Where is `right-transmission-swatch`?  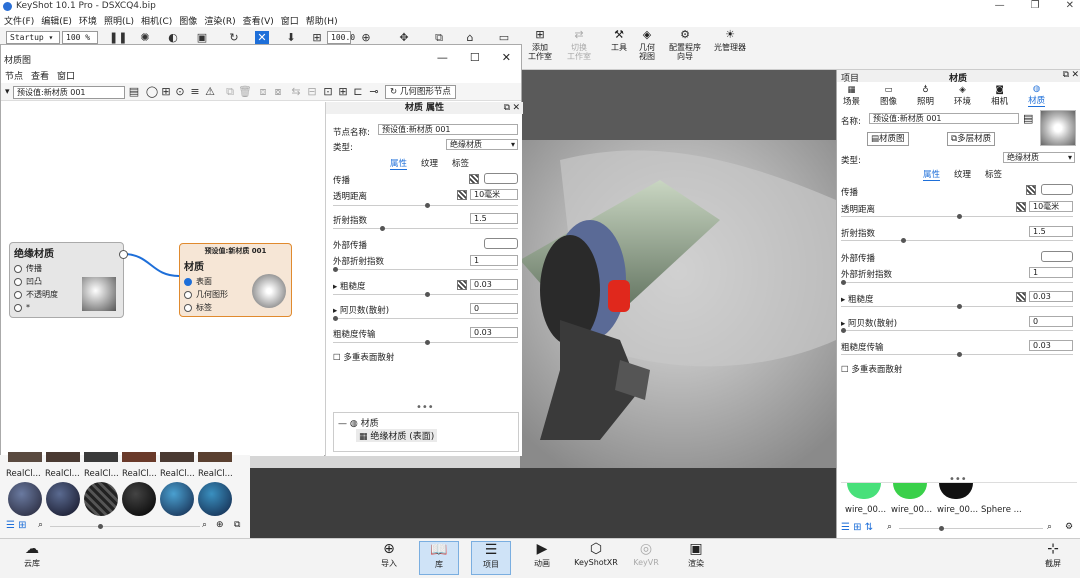
right-transmission-swatch is located at coordinates (1057, 189).